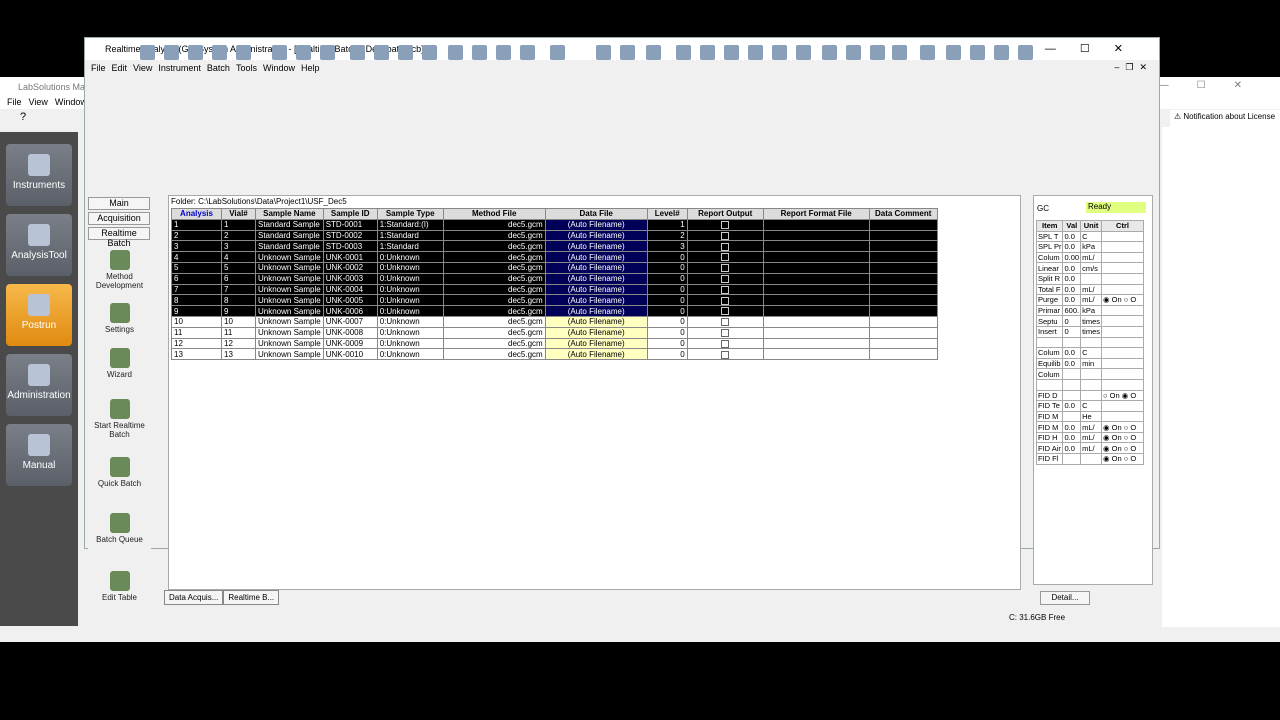  I want to click on table-cell: 1:Standard, so click(410, 246).